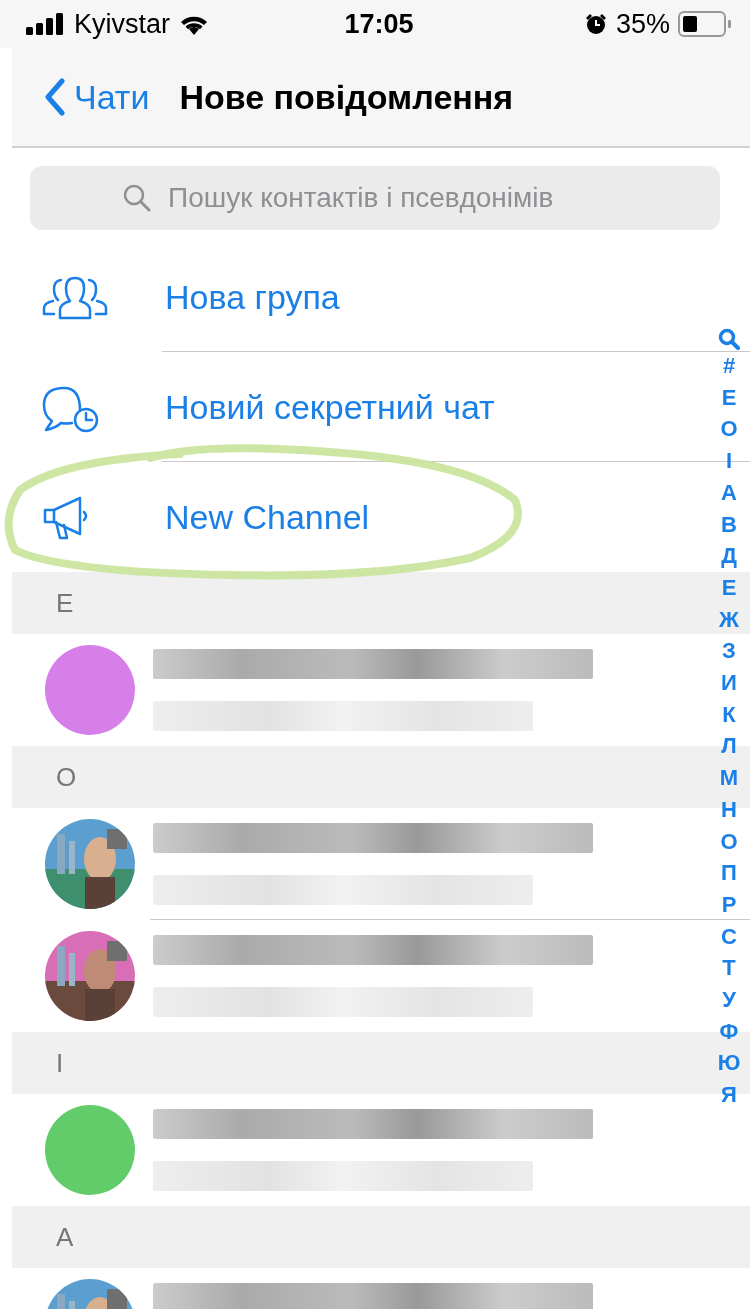  Describe the element at coordinates (729, 841) in the screenshot. I see `index-letter: О` at that location.